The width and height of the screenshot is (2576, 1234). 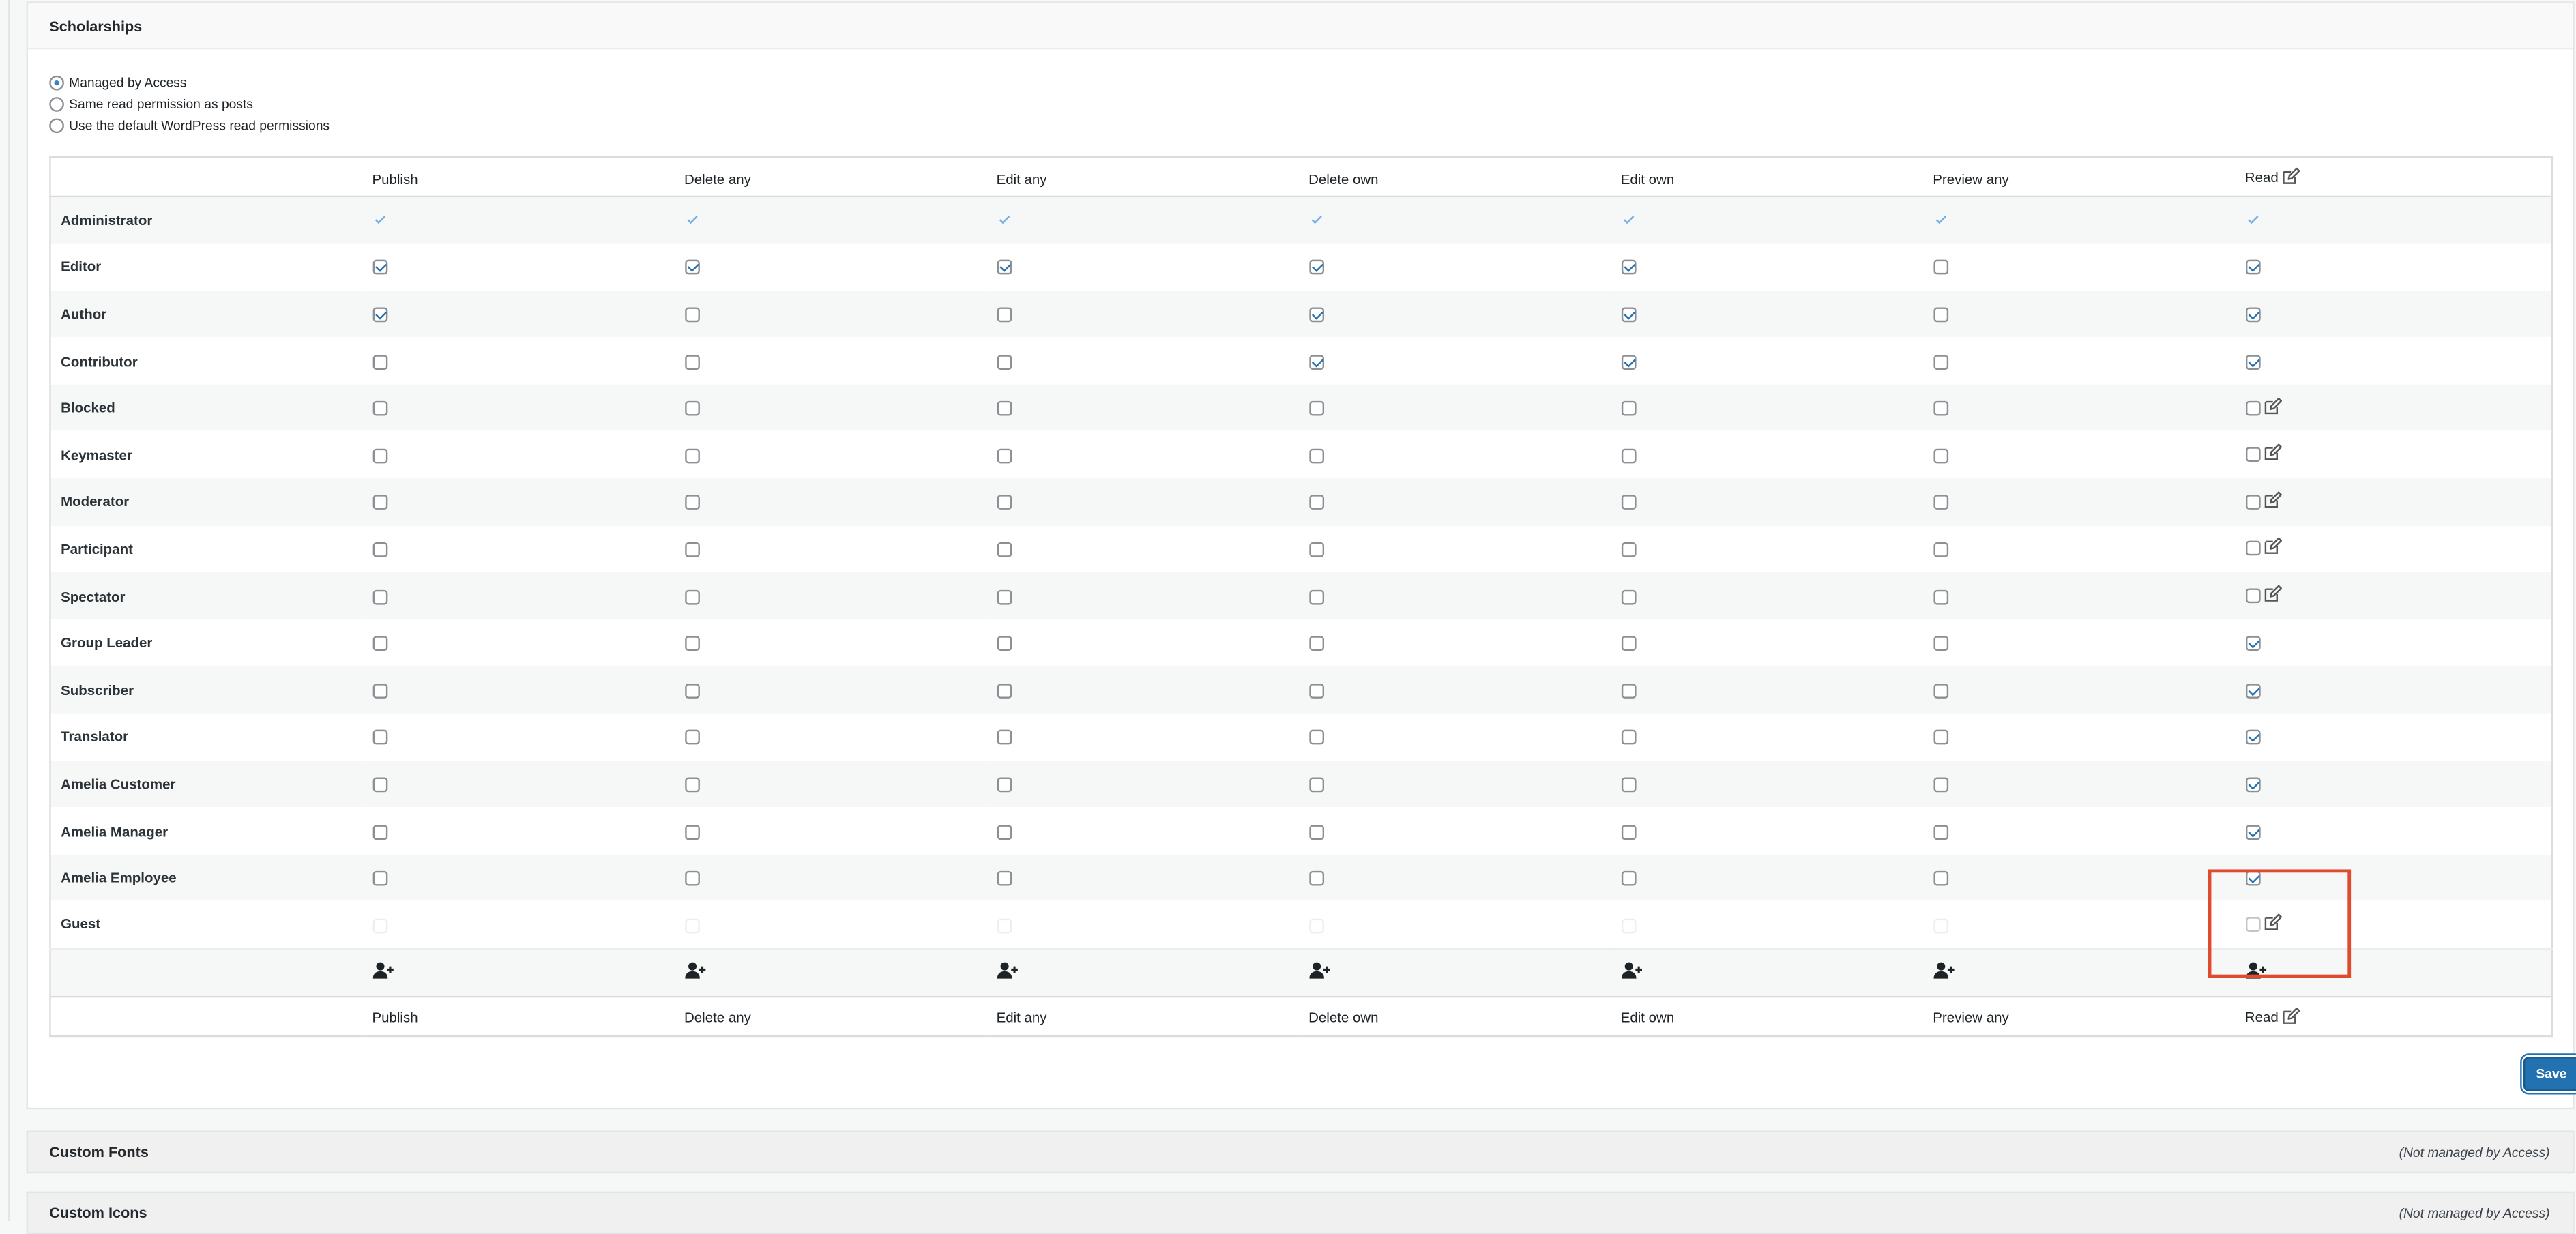 What do you see at coordinates (1300, 1152) in the screenshot?
I see `section-custom-fonts: Custom Fonts (Not managed by Access)` at bounding box center [1300, 1152].